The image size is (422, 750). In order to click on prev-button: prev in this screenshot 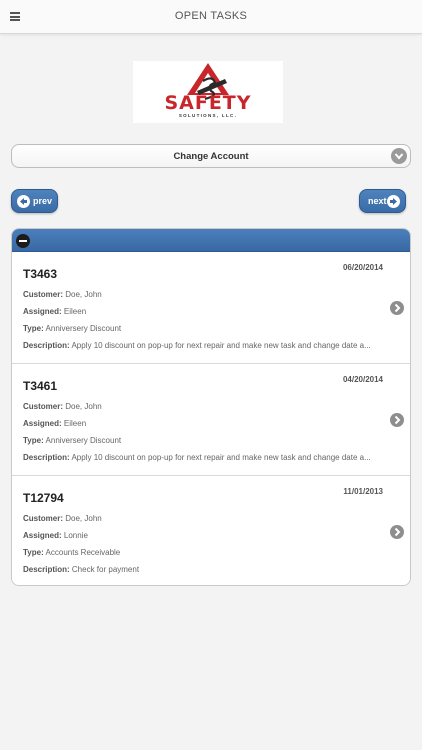, I will do `click(34, 201)`.